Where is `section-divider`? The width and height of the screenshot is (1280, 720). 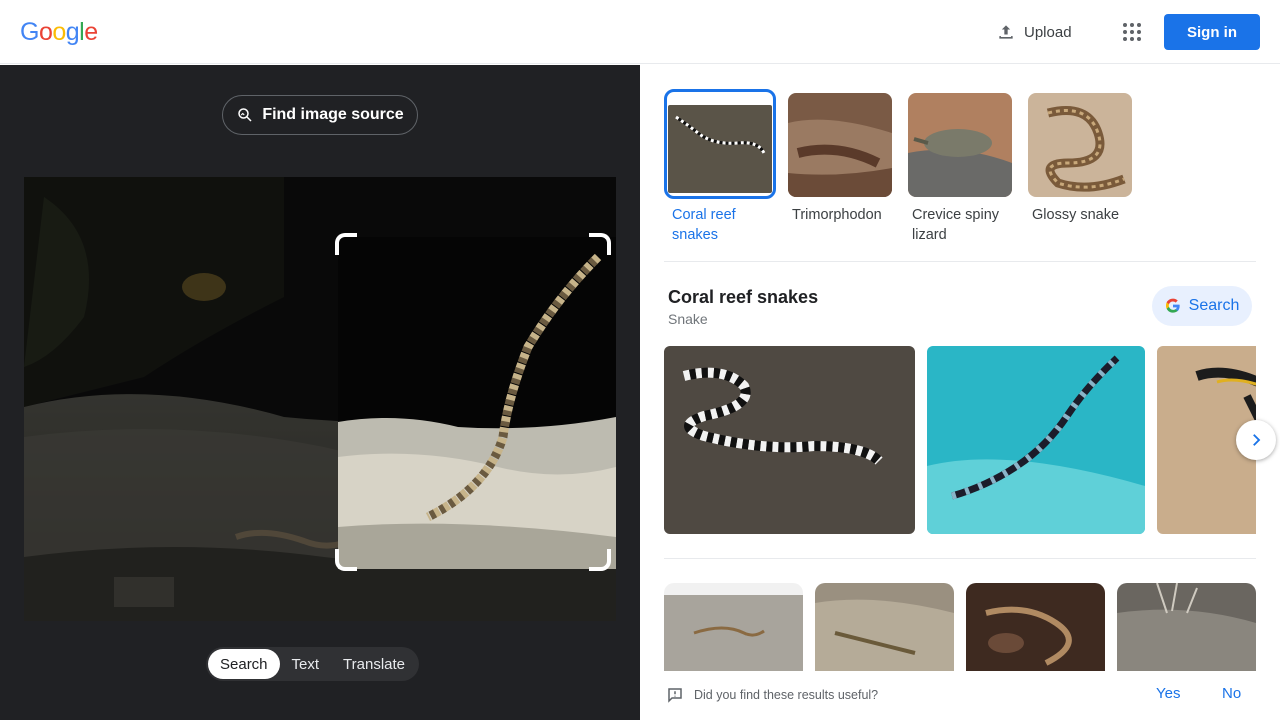 section-divider is located at coordinates (960, 558).